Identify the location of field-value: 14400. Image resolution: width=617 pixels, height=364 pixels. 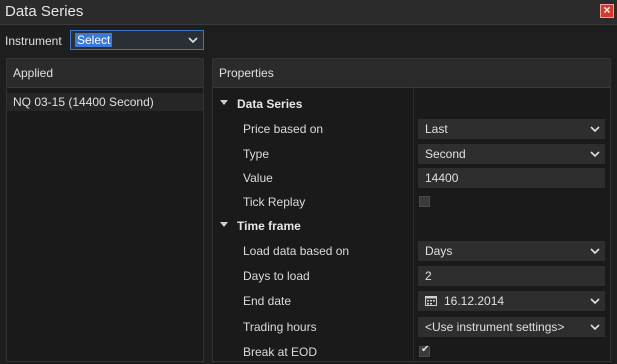
(442, 178).